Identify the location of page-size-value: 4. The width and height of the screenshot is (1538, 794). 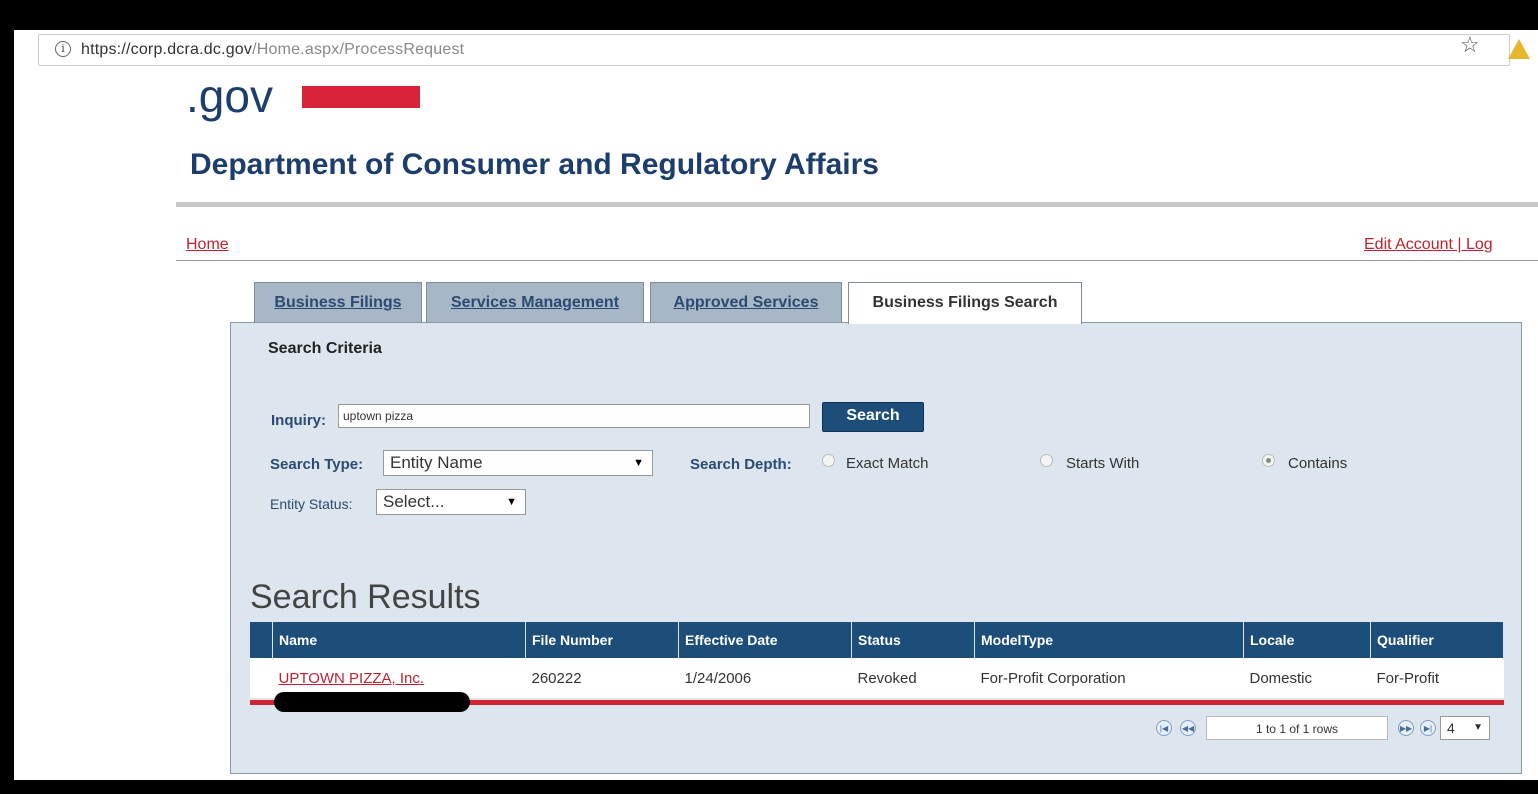
(1451, 728).